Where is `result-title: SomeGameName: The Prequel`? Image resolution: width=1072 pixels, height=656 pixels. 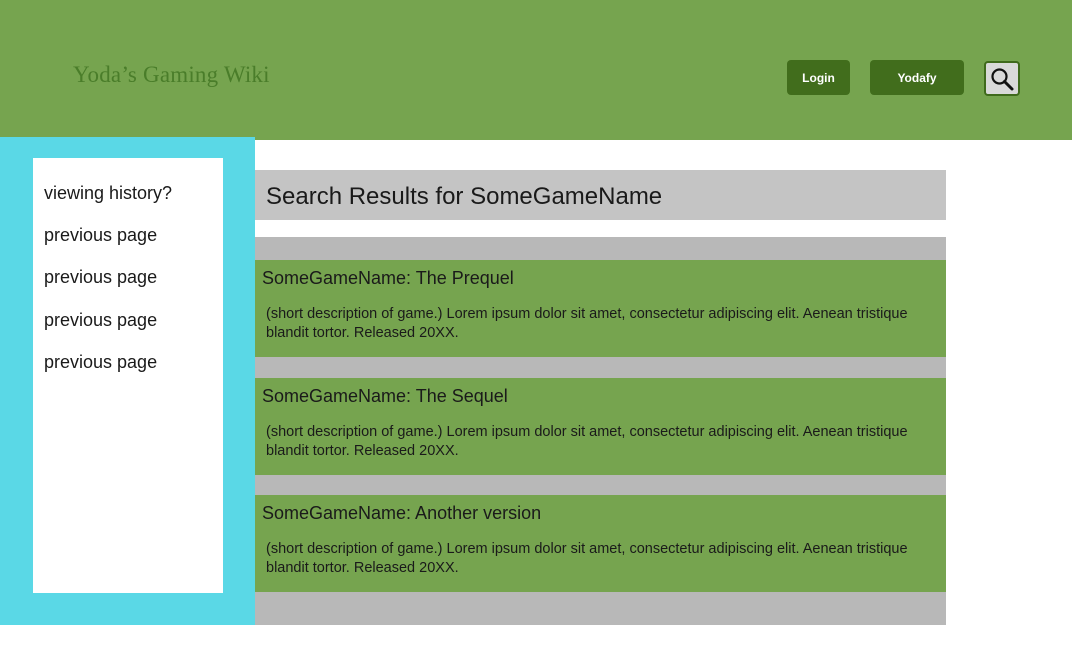
result-title: SomeGameName: The Prequel is located at coordinates (388, 278).